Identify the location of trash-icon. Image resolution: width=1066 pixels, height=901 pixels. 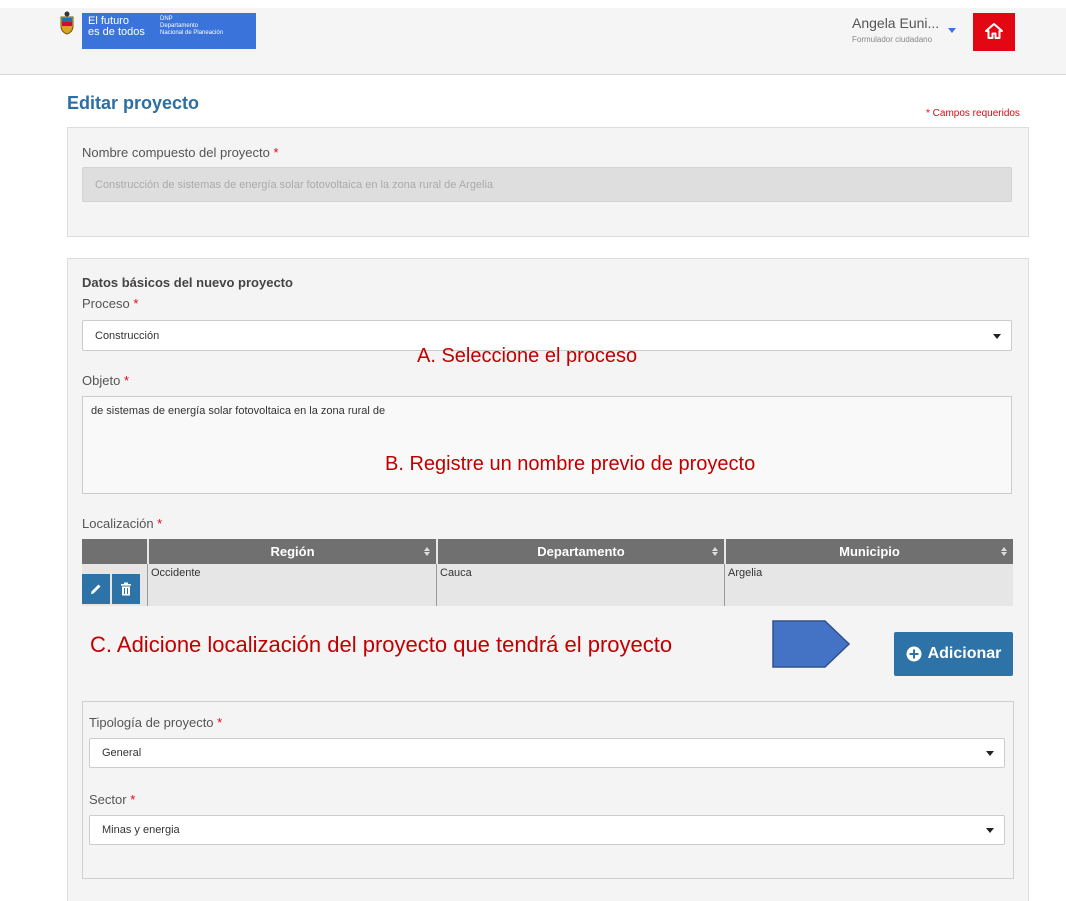
(126, 589).